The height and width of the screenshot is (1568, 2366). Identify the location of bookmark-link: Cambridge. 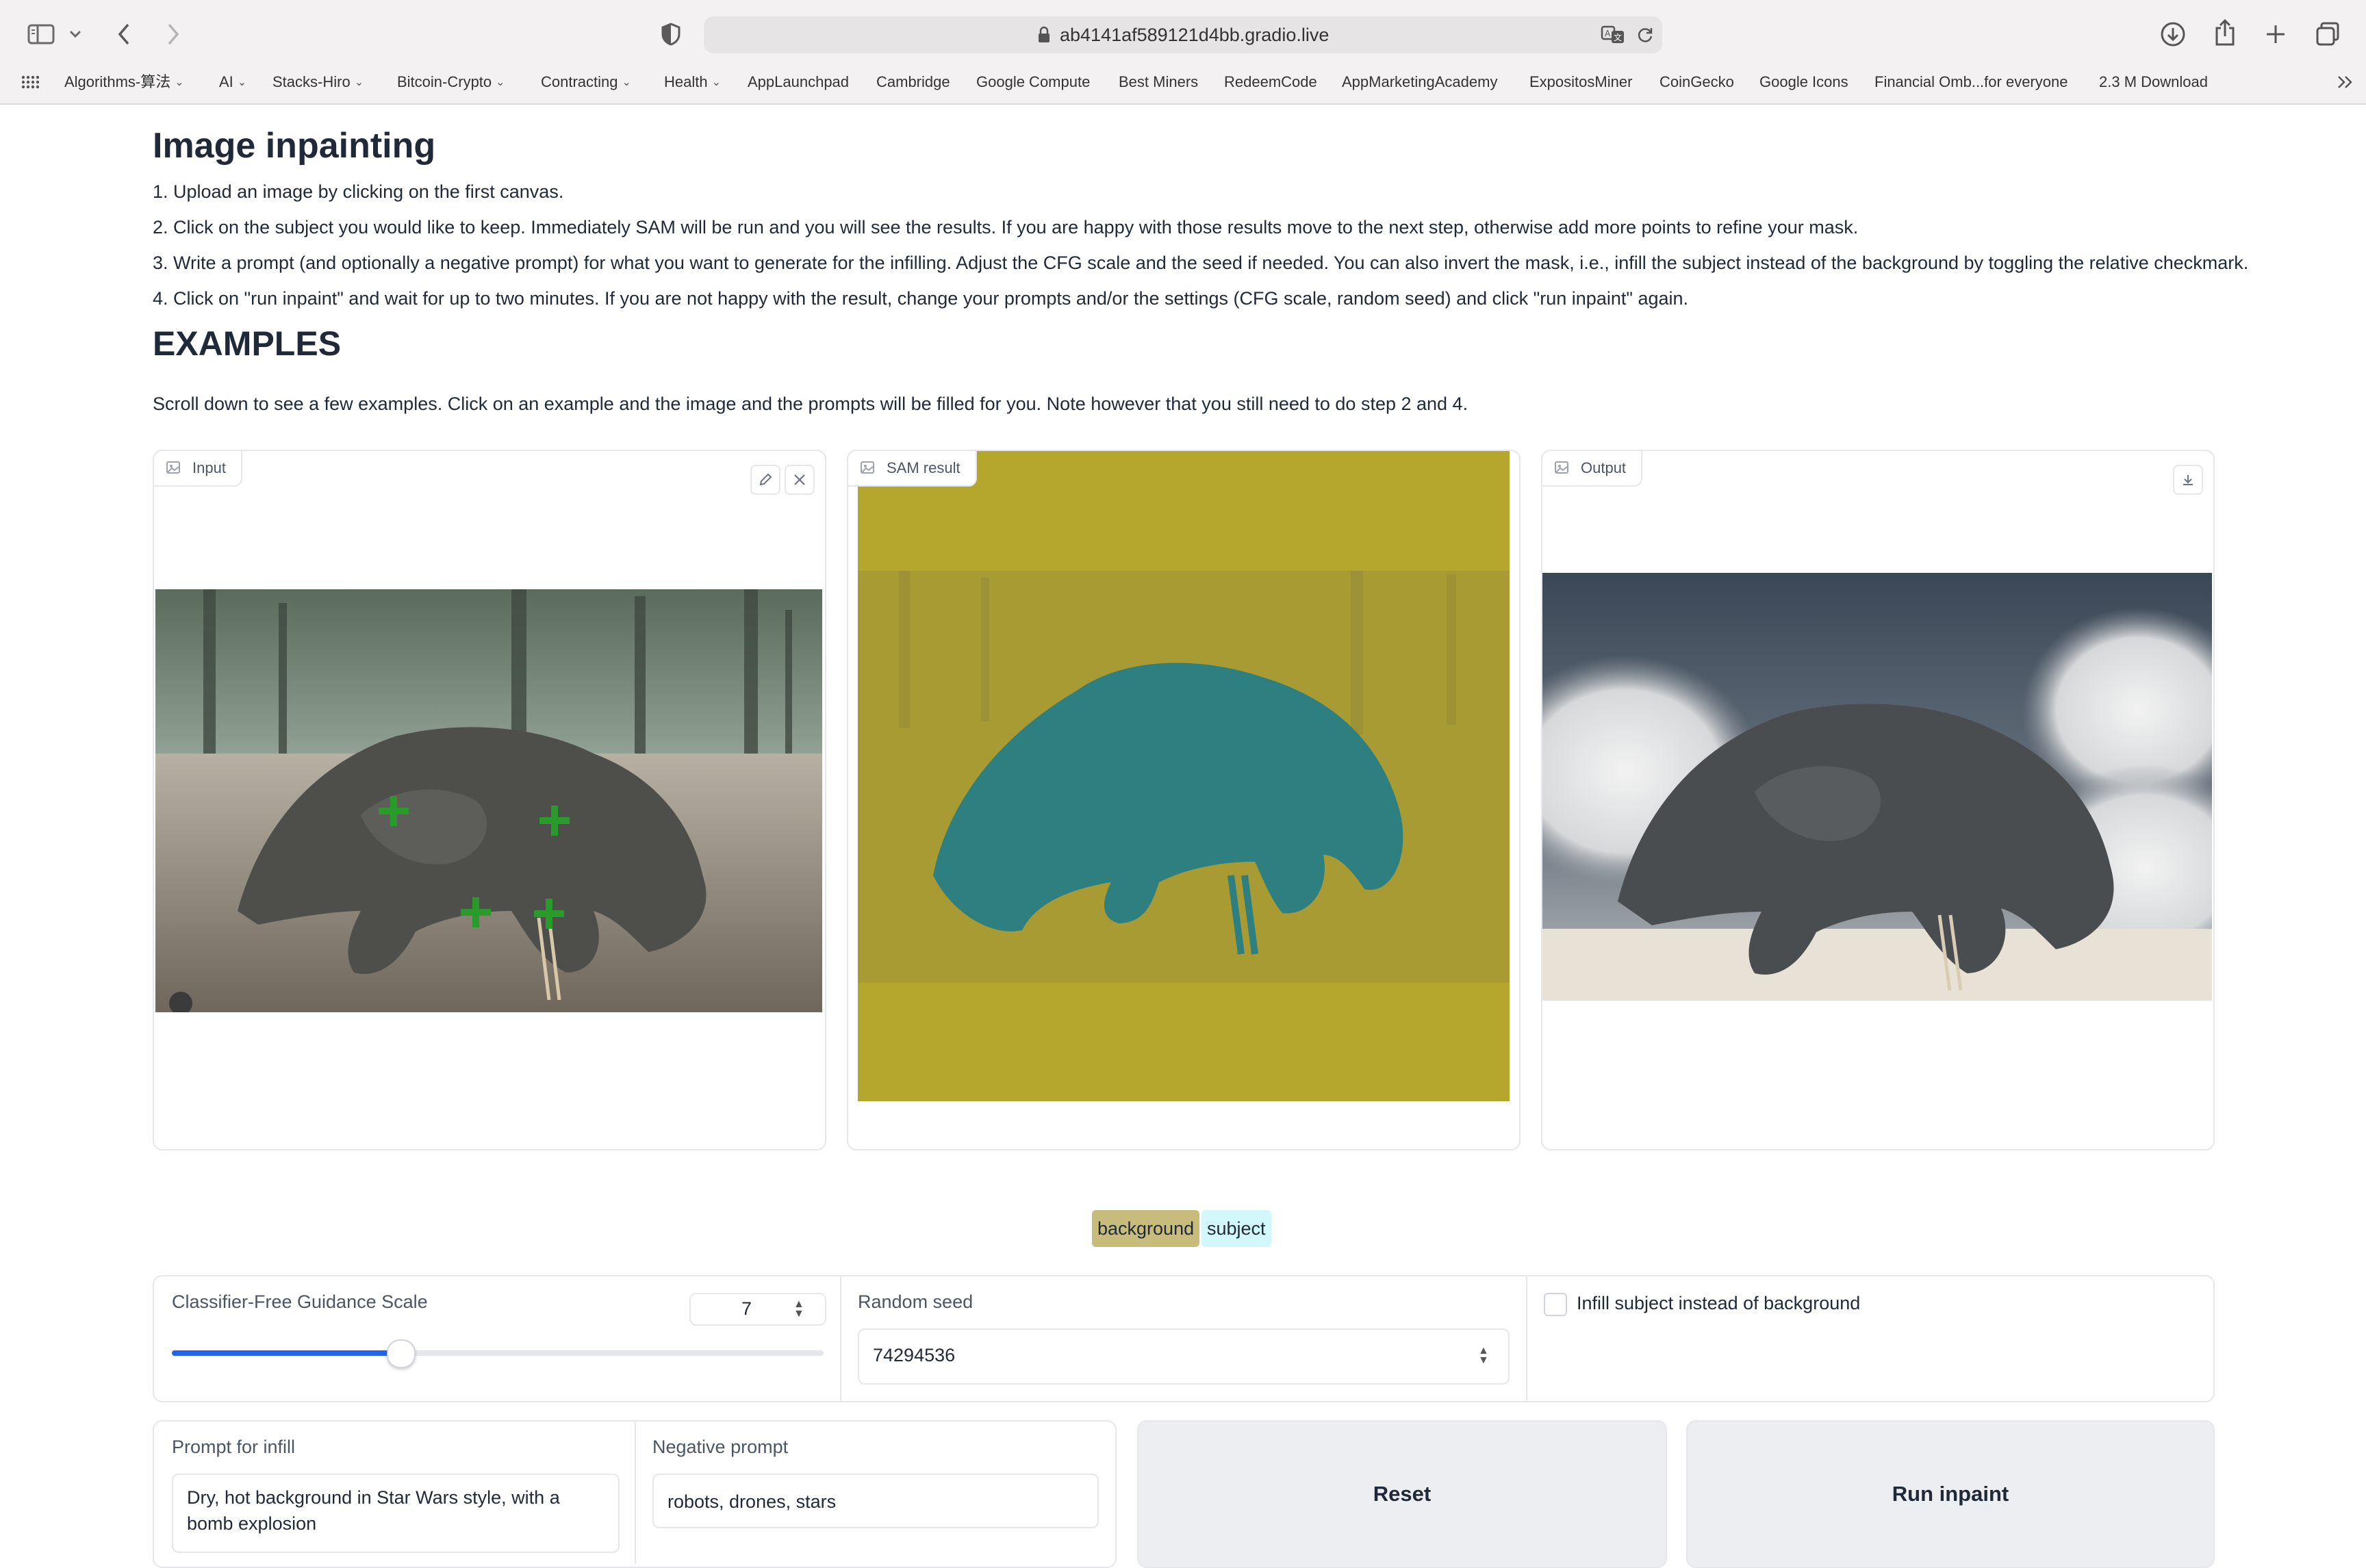
(913, 82).